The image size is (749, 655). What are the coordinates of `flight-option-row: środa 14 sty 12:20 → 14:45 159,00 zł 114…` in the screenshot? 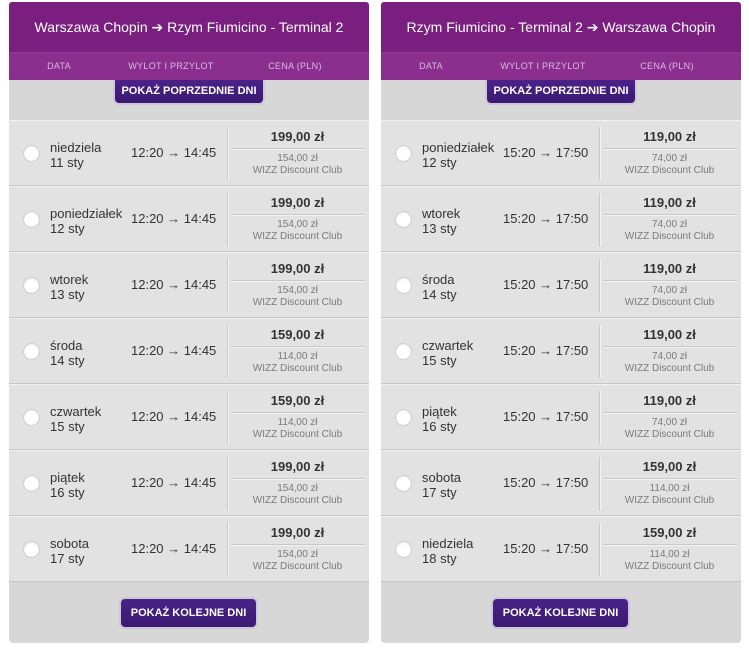 It's located at (189, 351).